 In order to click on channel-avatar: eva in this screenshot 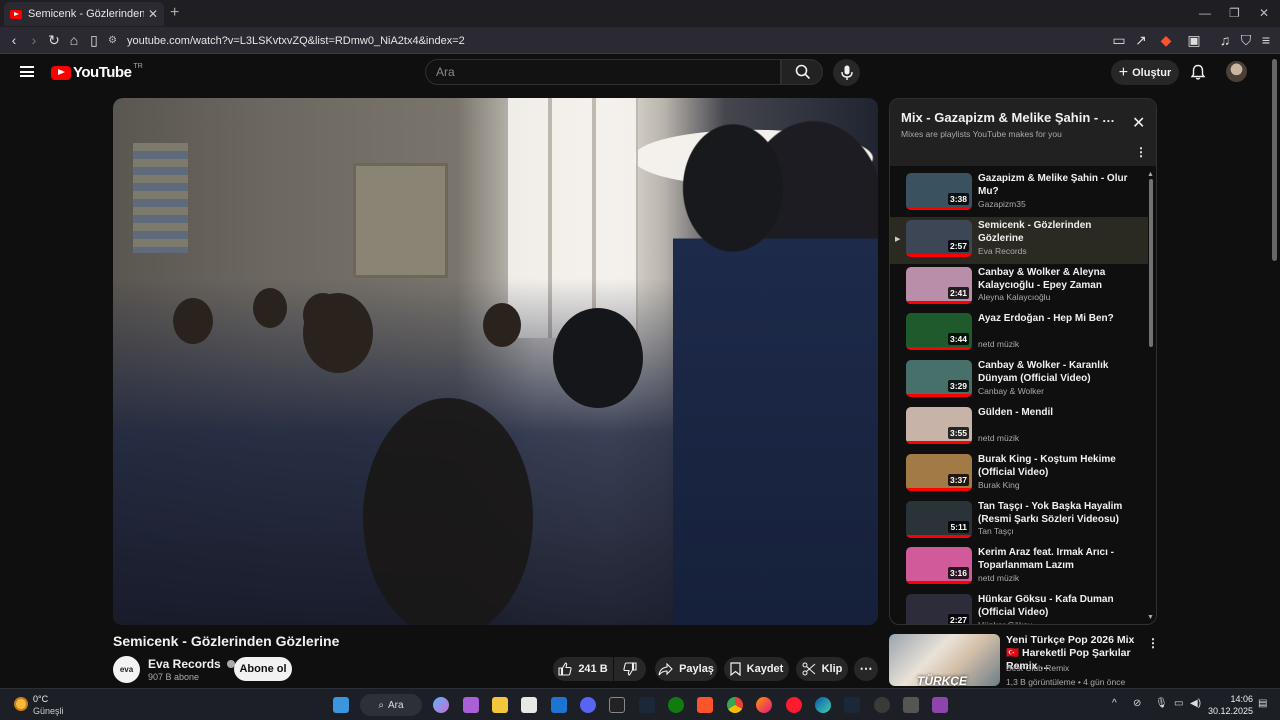, I will do `click(126, 669)`.